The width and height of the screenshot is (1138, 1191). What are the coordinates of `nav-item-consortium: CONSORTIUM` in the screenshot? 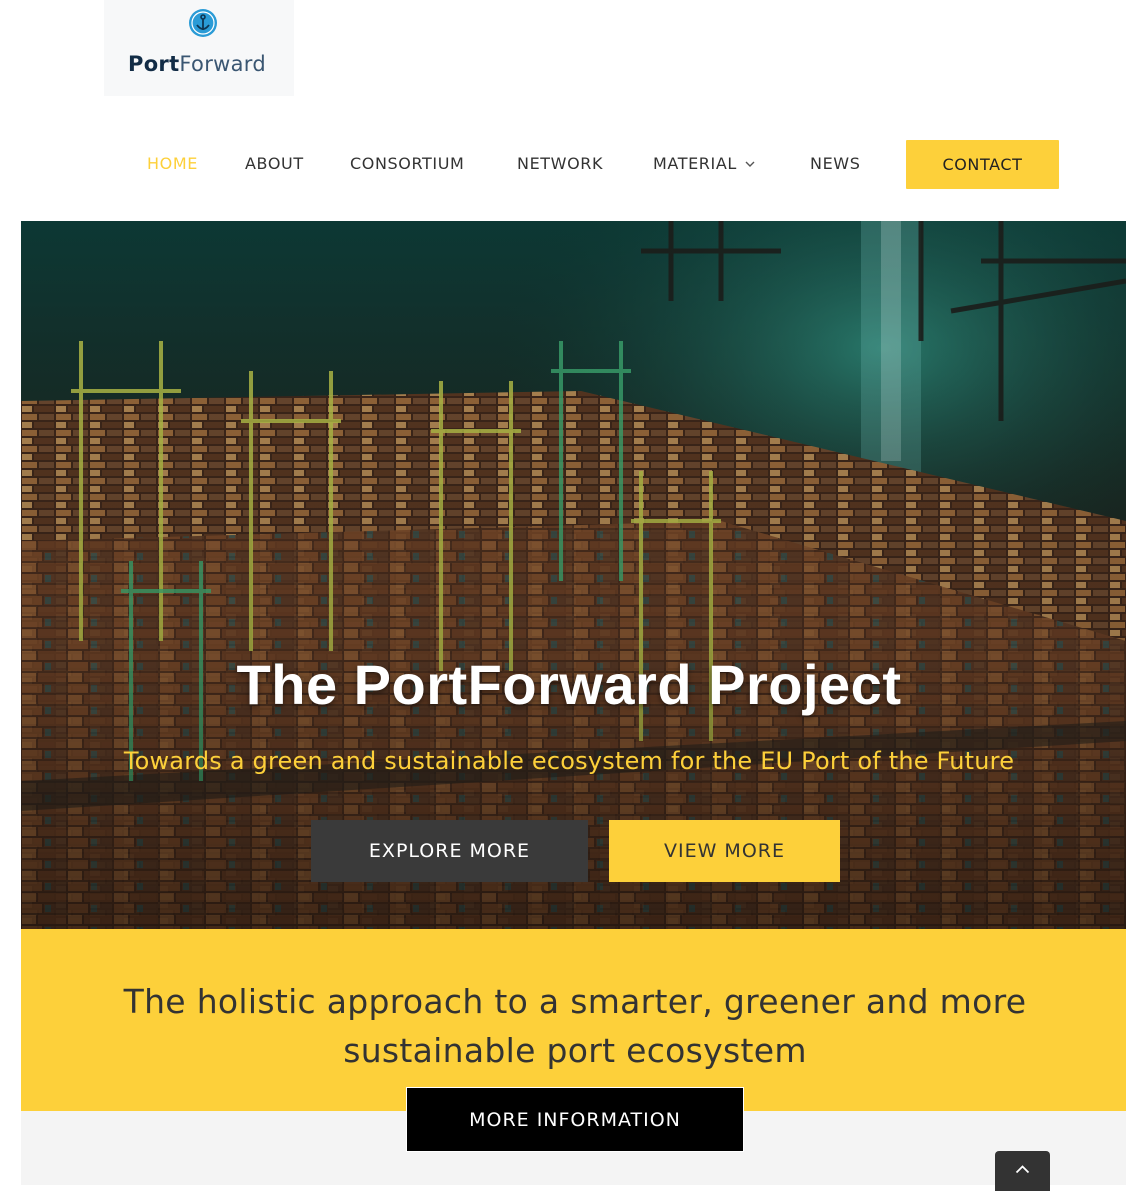 It's located at (407, 165).